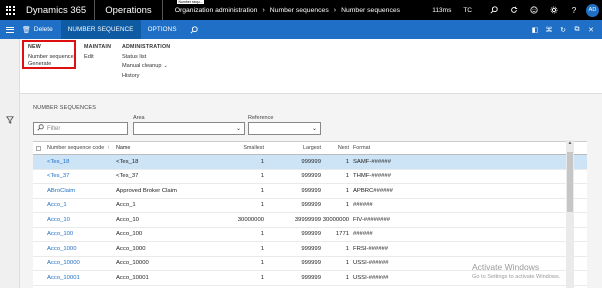  I want to click on cell-code: <Tes_37, so click(82, 177).